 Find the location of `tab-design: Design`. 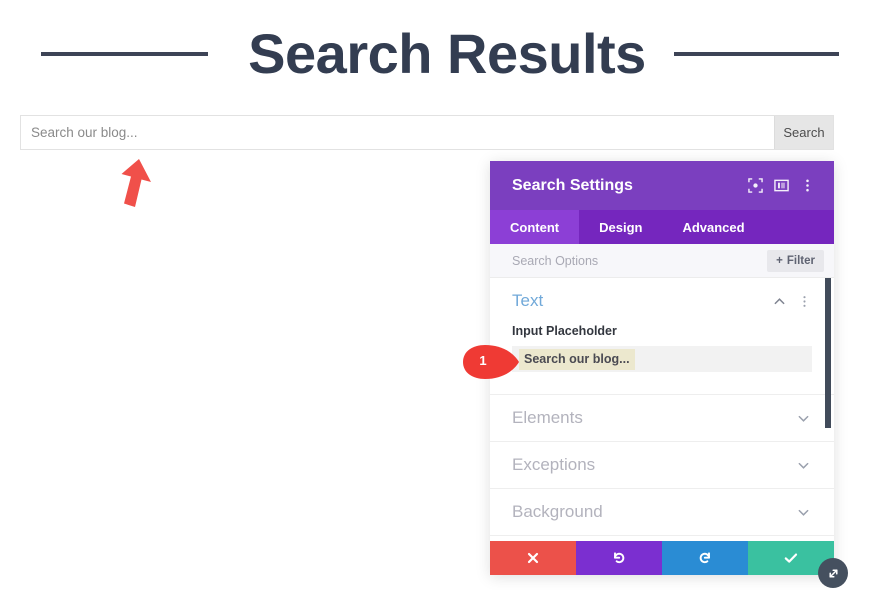

tab-design: Design is located at coordinates (620, 227).